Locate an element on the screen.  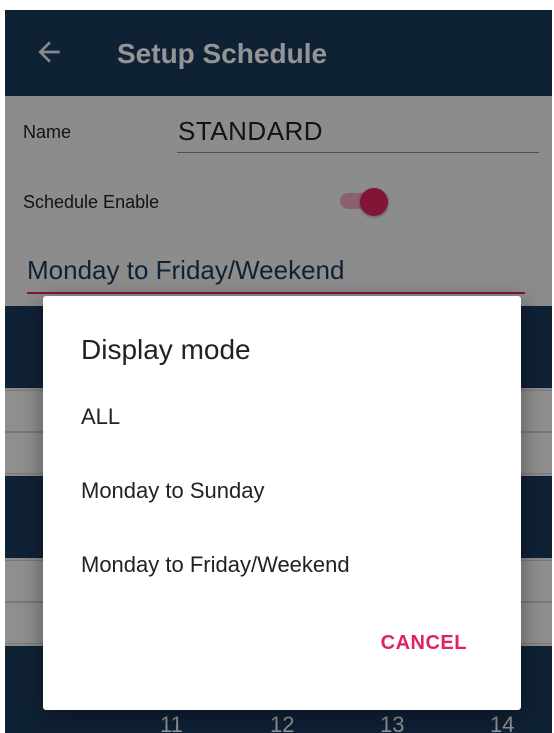
dialog-title: Display mode is located at coordinates (166, 349).